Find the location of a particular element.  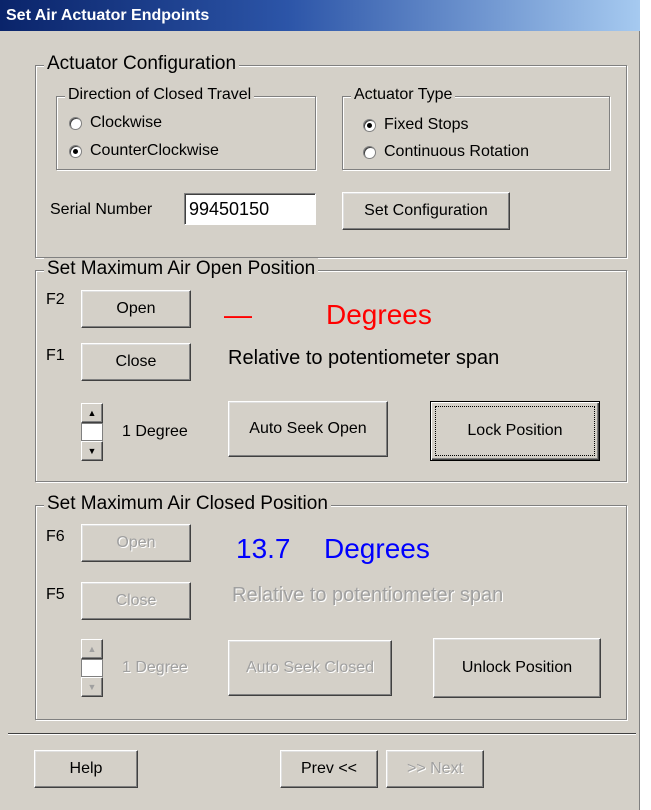

closed-open-button: Open is located at coordinates (136, 543).